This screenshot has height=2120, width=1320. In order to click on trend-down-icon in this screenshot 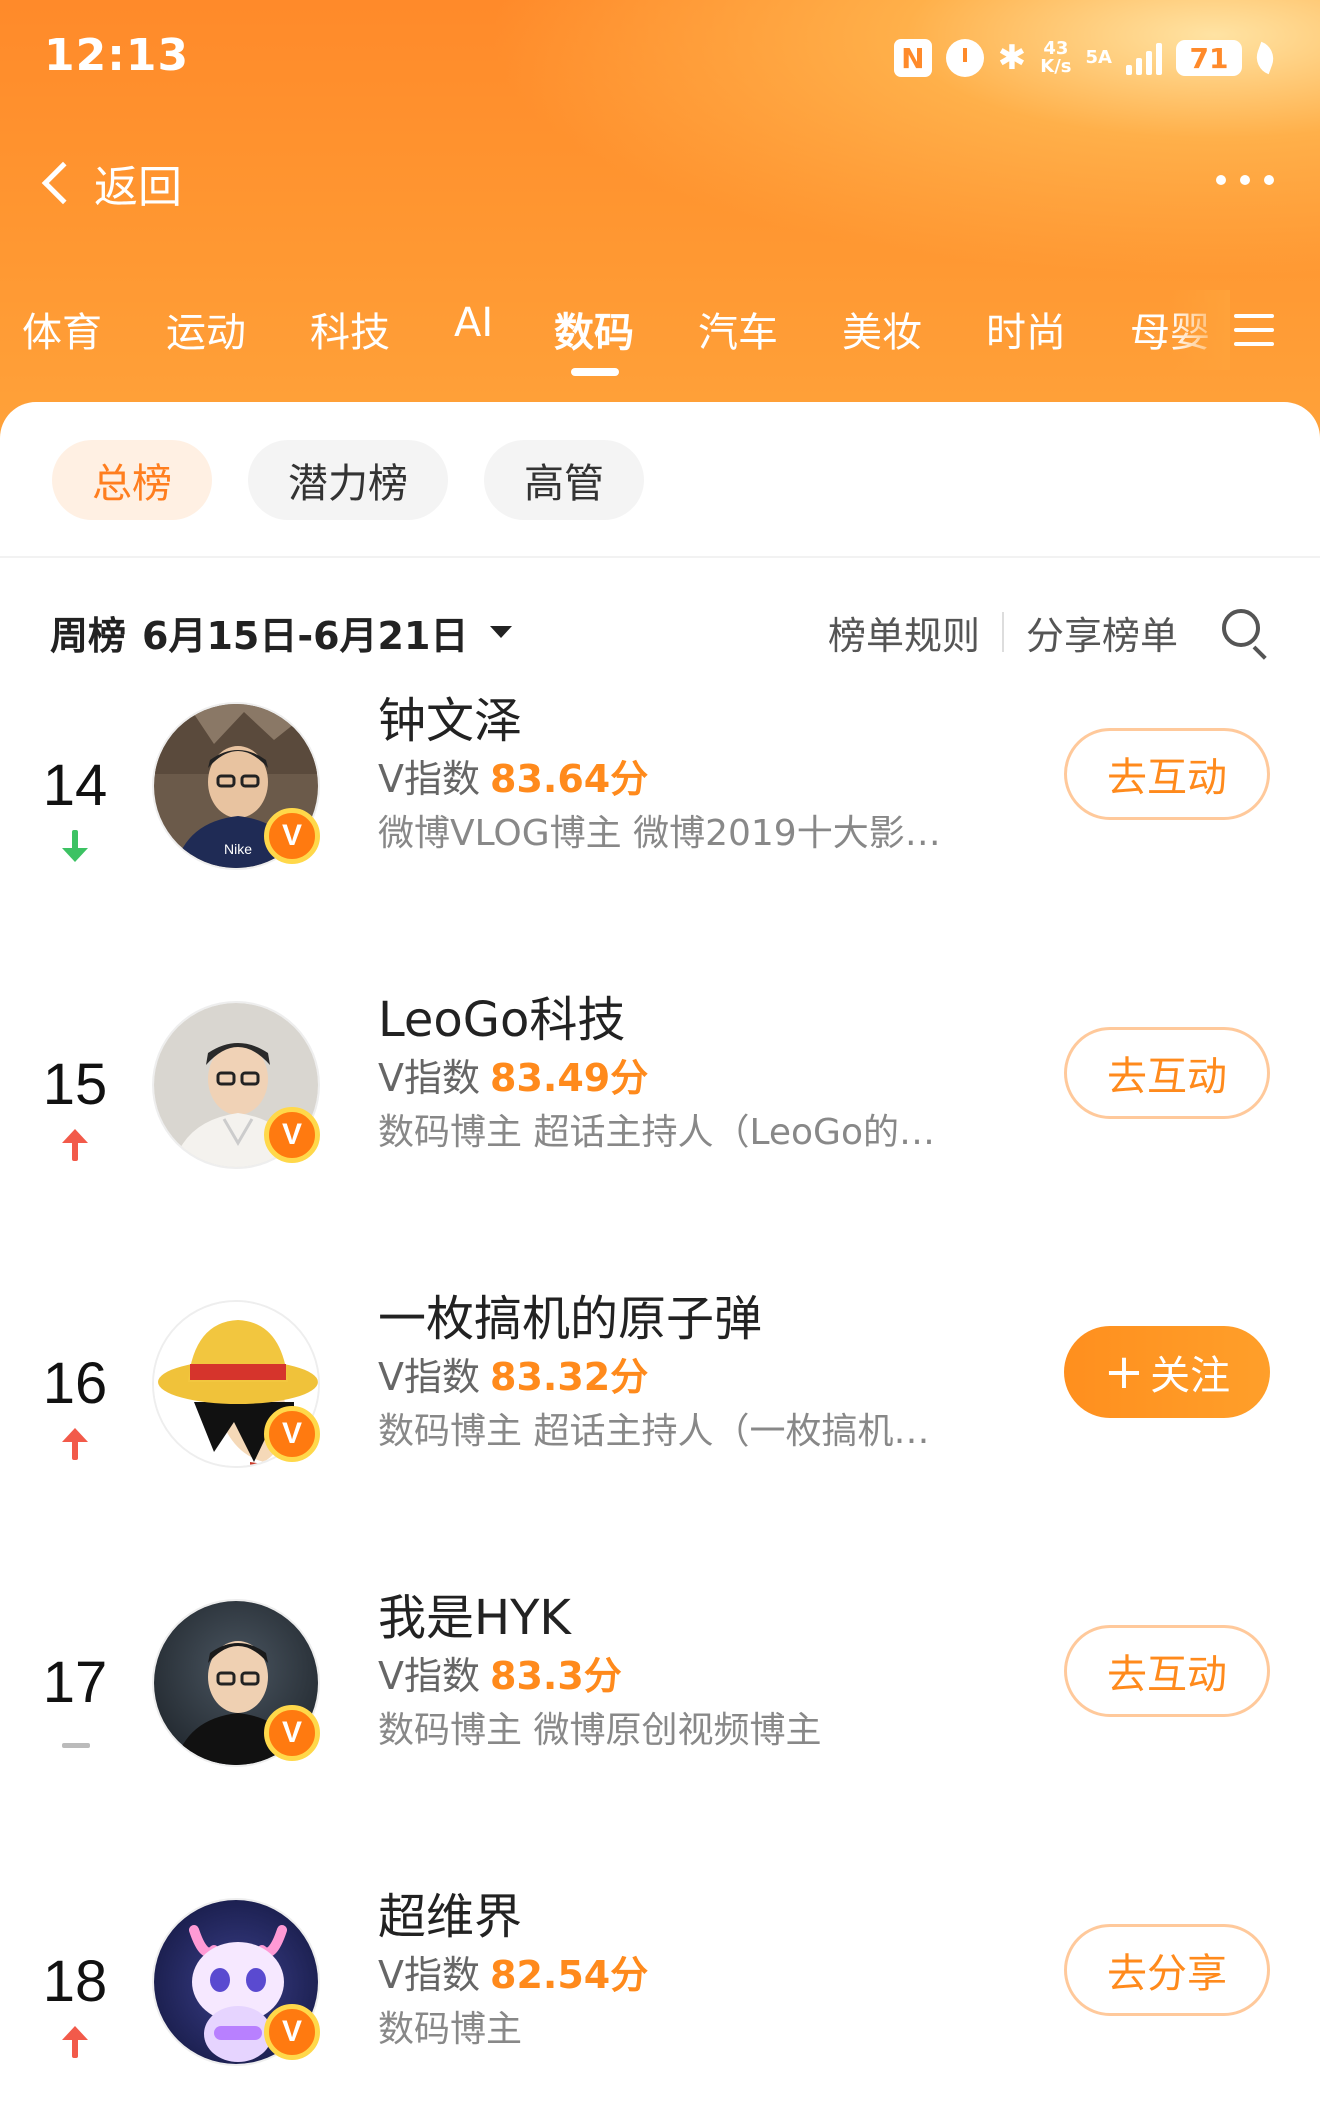, I will do `click(75, 847)`.